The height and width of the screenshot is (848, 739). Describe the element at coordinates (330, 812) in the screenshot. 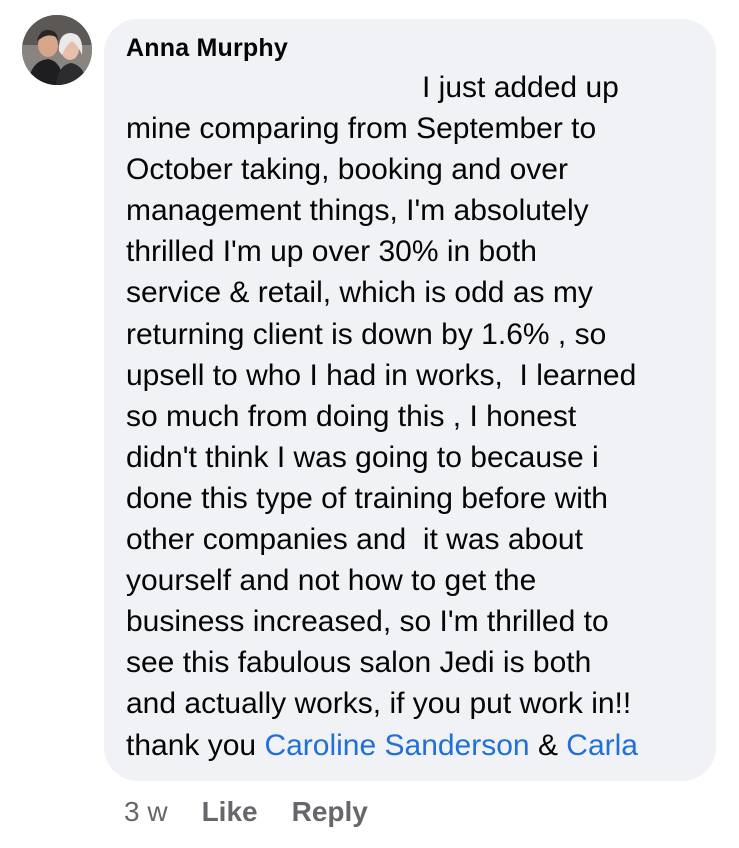

I see `reply-button: Reply` at that location.